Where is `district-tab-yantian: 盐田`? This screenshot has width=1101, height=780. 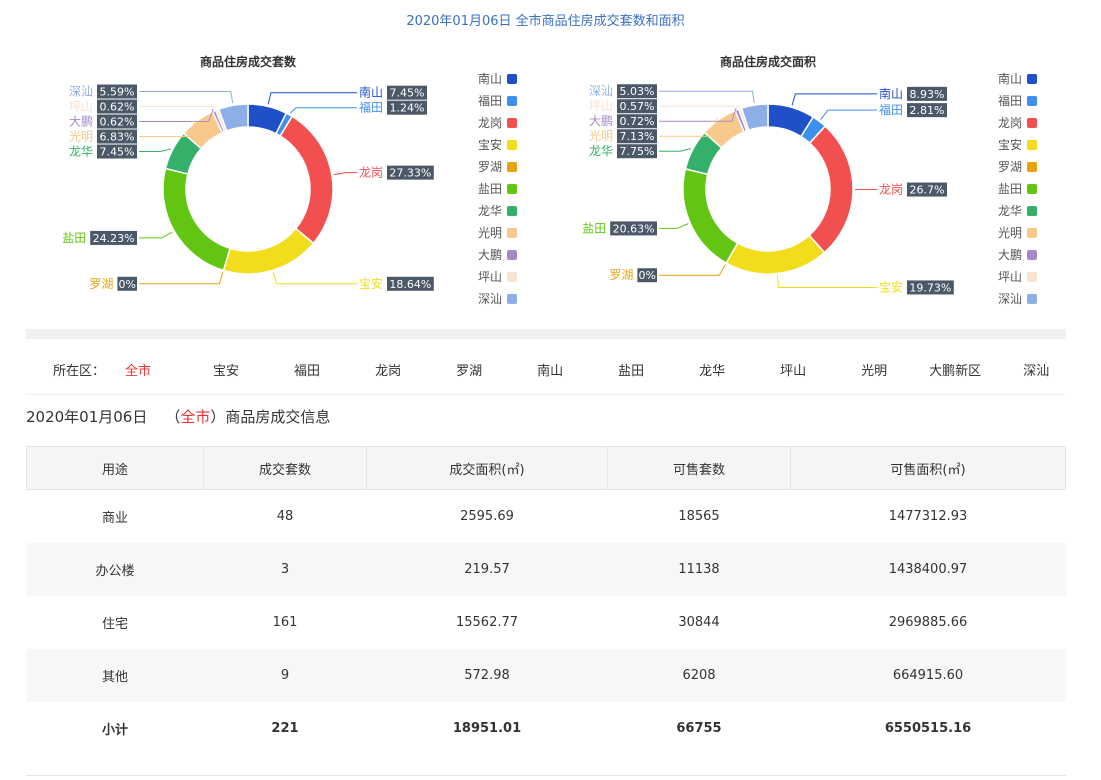 district-tab-yantian: 盐田 is located at coordinates (631, 369).